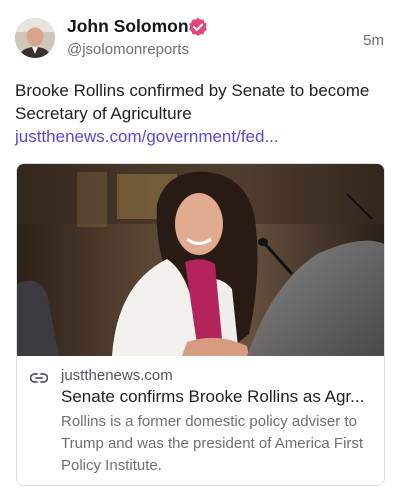 The height and width of the screenshot is (500, 401). Describe the element at coordinates (39, 377) in the screenshot. I see `link-icon` at that location.